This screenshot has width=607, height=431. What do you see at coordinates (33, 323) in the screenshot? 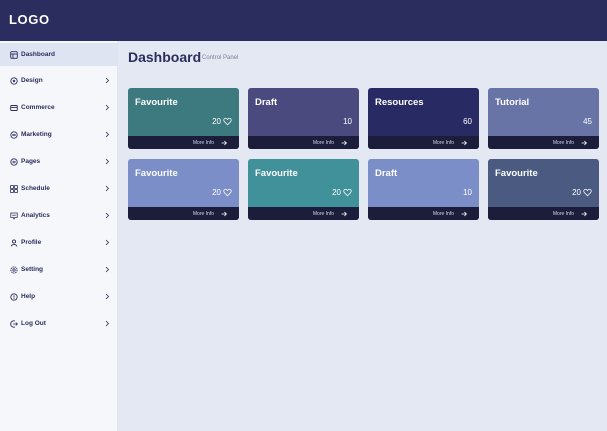
I see `sidebar-item-label: Log Out` at bounding box center [33, 323].